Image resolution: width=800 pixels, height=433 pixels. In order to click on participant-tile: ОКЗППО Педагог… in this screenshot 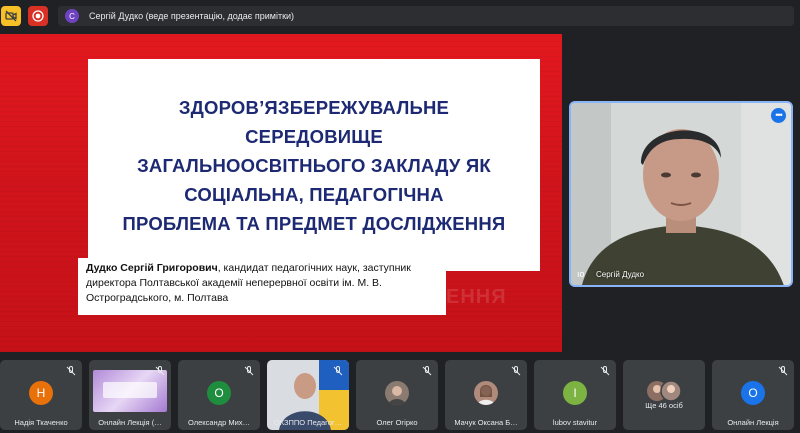, I will do `click(308, 395)`.